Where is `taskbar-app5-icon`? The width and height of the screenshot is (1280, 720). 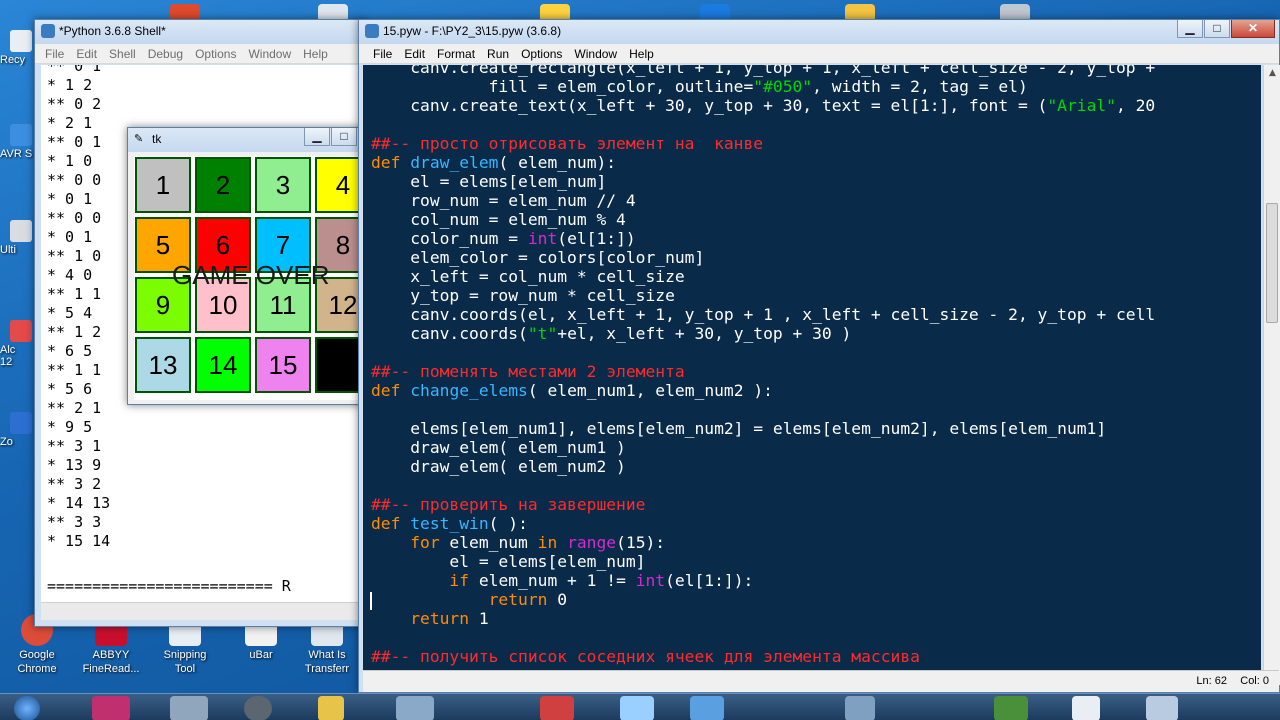
taskbar-app5-icon is located at coordinates (637, 708).